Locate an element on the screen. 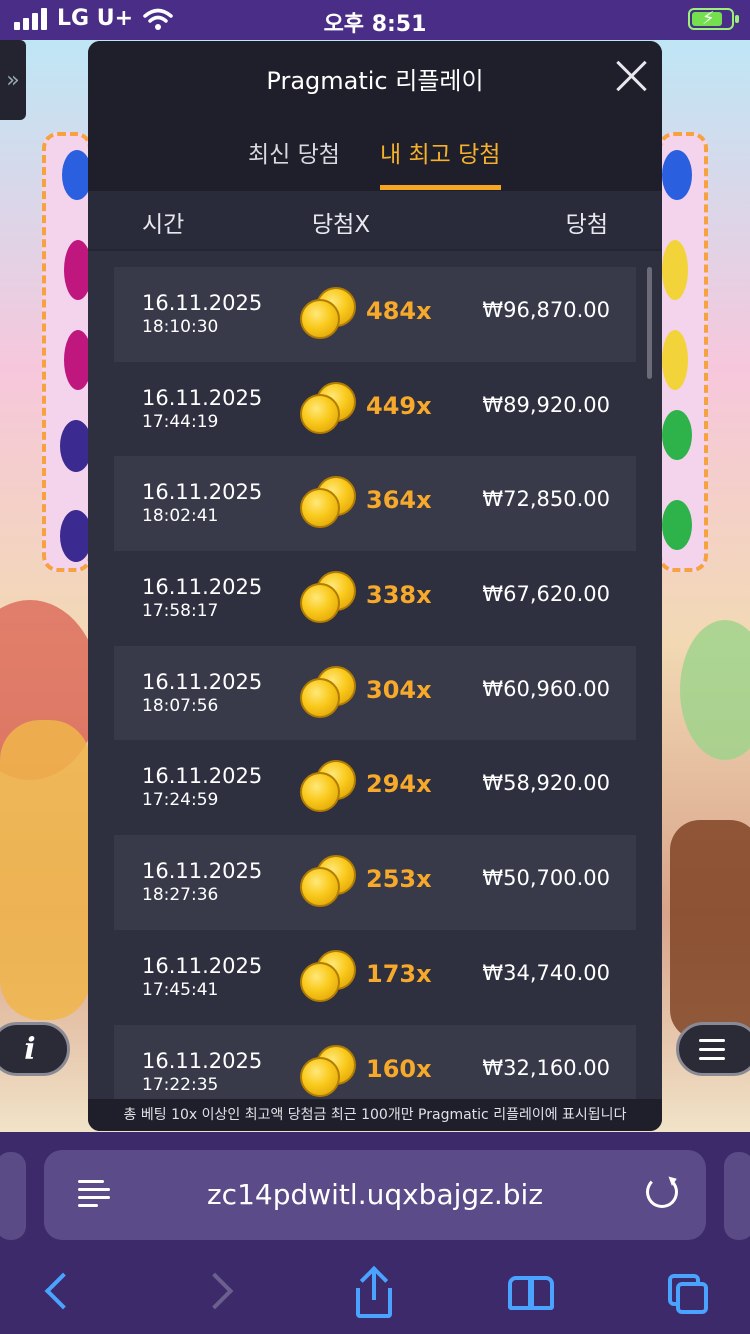 Image resolution: width=750 pixels, height=1334 pixels. table-row: 16.11.2025 18:27:36 253x ₩50,700.00 is located at coordinates (375, 882).